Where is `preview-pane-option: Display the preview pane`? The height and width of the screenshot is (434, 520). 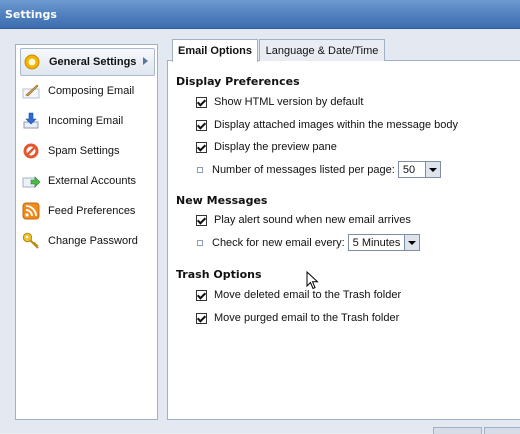 preview-pane-option: Display the preview pane is located at coordinates (266, 147).